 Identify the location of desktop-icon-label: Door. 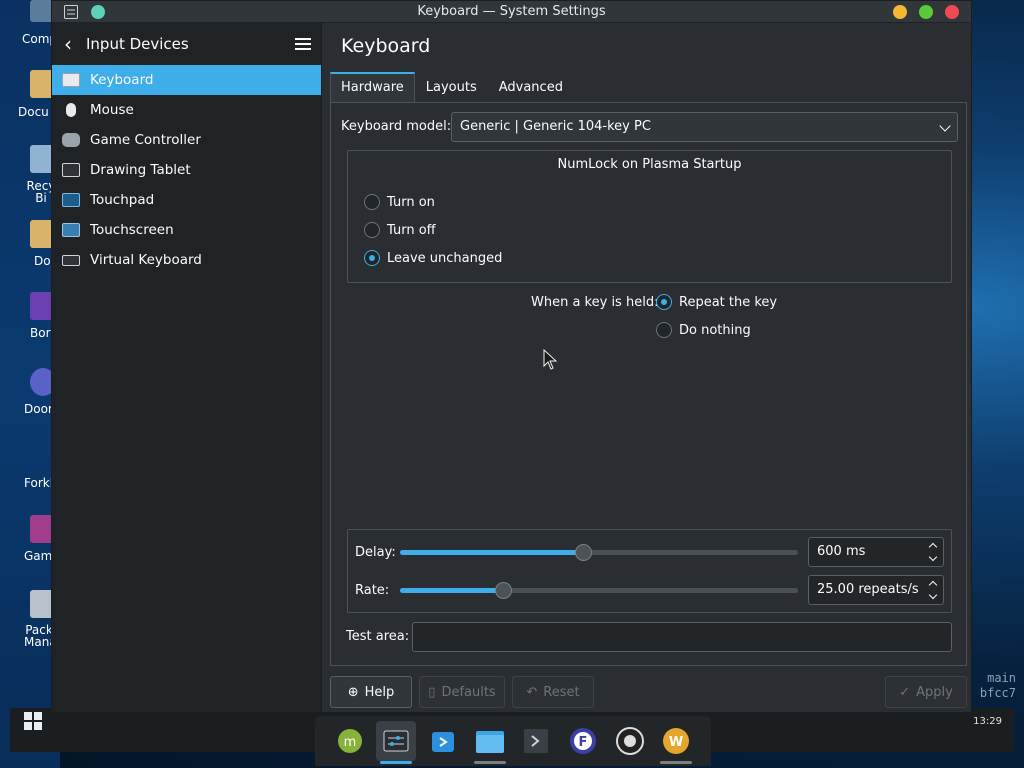
(38, 409).